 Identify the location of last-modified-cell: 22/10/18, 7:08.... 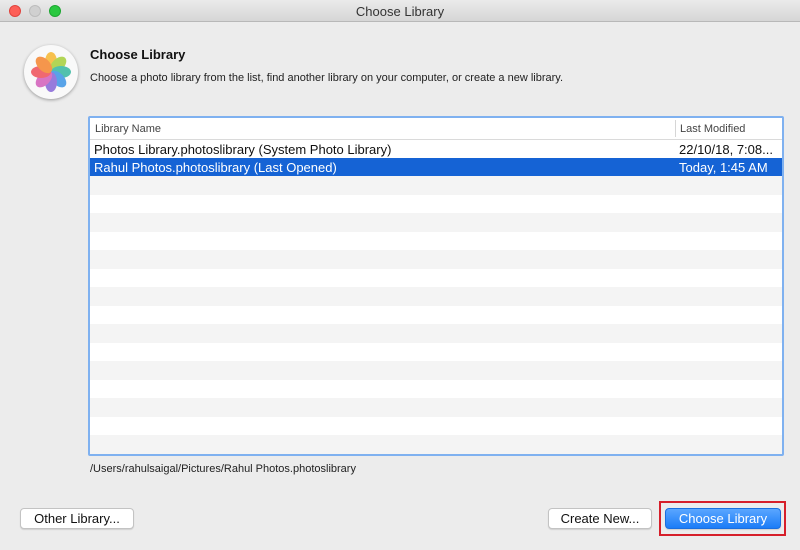
(726, 149).